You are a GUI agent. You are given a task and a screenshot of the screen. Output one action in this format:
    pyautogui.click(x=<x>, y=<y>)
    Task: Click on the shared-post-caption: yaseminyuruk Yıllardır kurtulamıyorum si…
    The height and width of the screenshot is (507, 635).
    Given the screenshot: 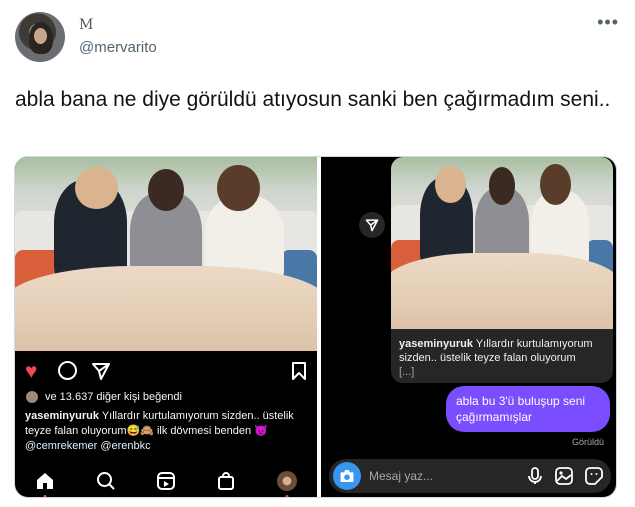 What is the action you would take?
    pyautogui.click(x=503, y=358)
    